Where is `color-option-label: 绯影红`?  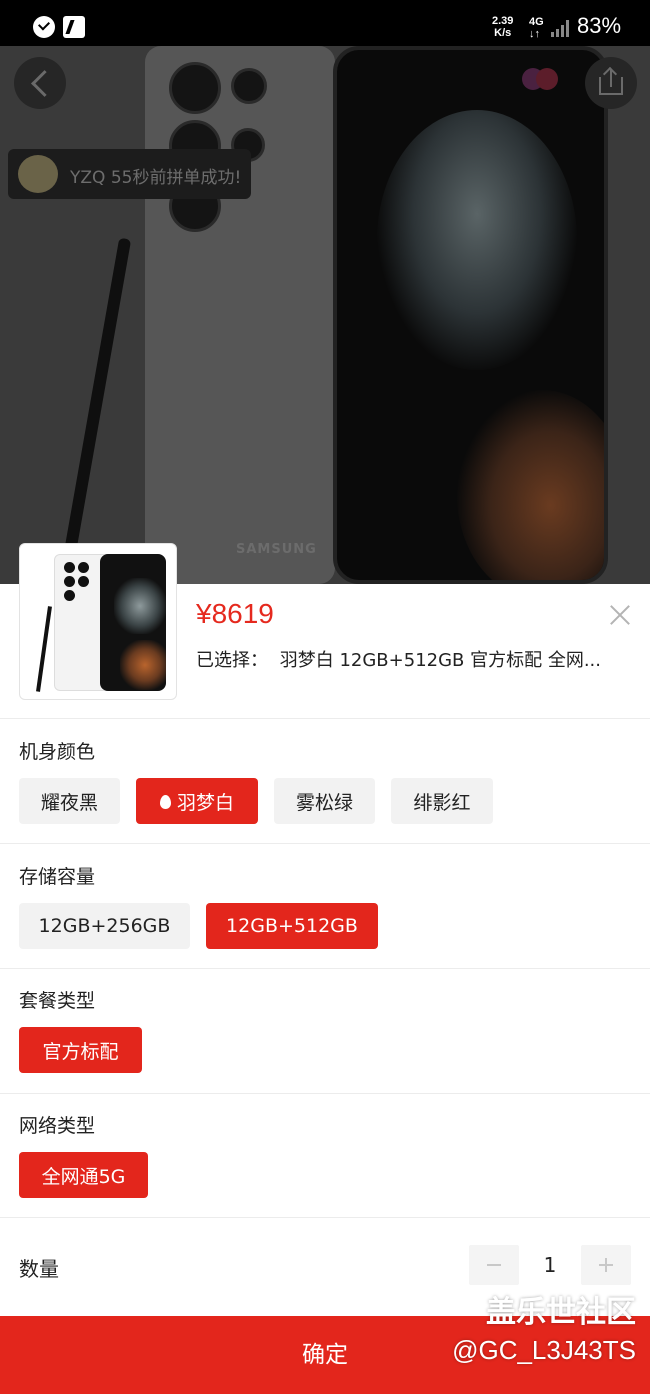
color-option-label: 绯影红 is located at coordinates (442, 802).